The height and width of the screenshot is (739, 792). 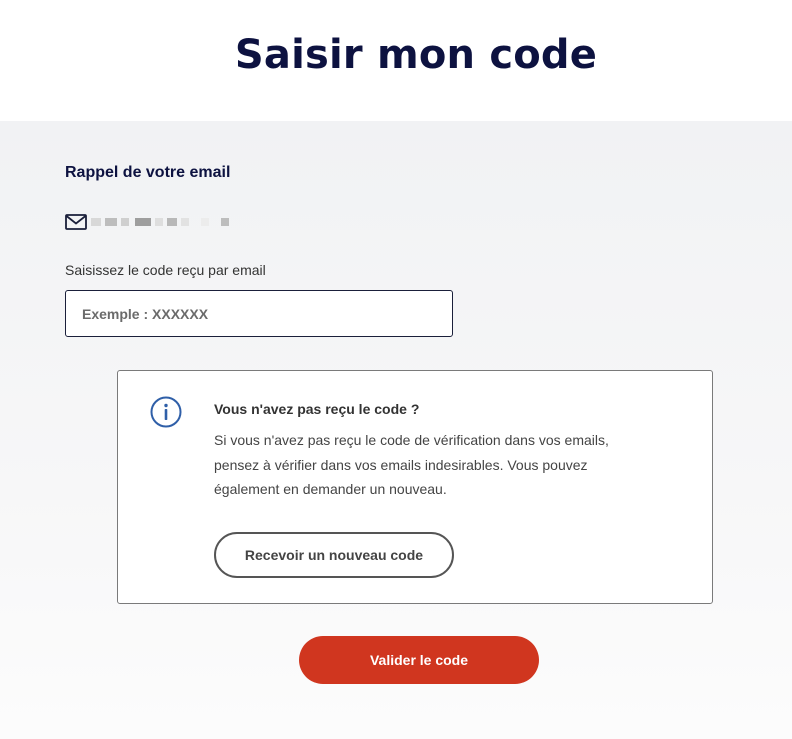 I want to click on info-icon, so click(x=166, y=412).